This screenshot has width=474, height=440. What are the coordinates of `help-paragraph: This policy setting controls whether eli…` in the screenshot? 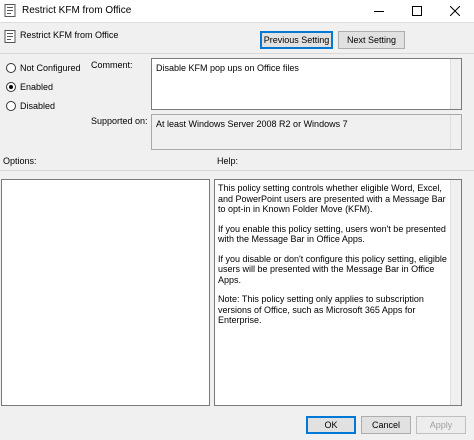 It's located at (332, 198).